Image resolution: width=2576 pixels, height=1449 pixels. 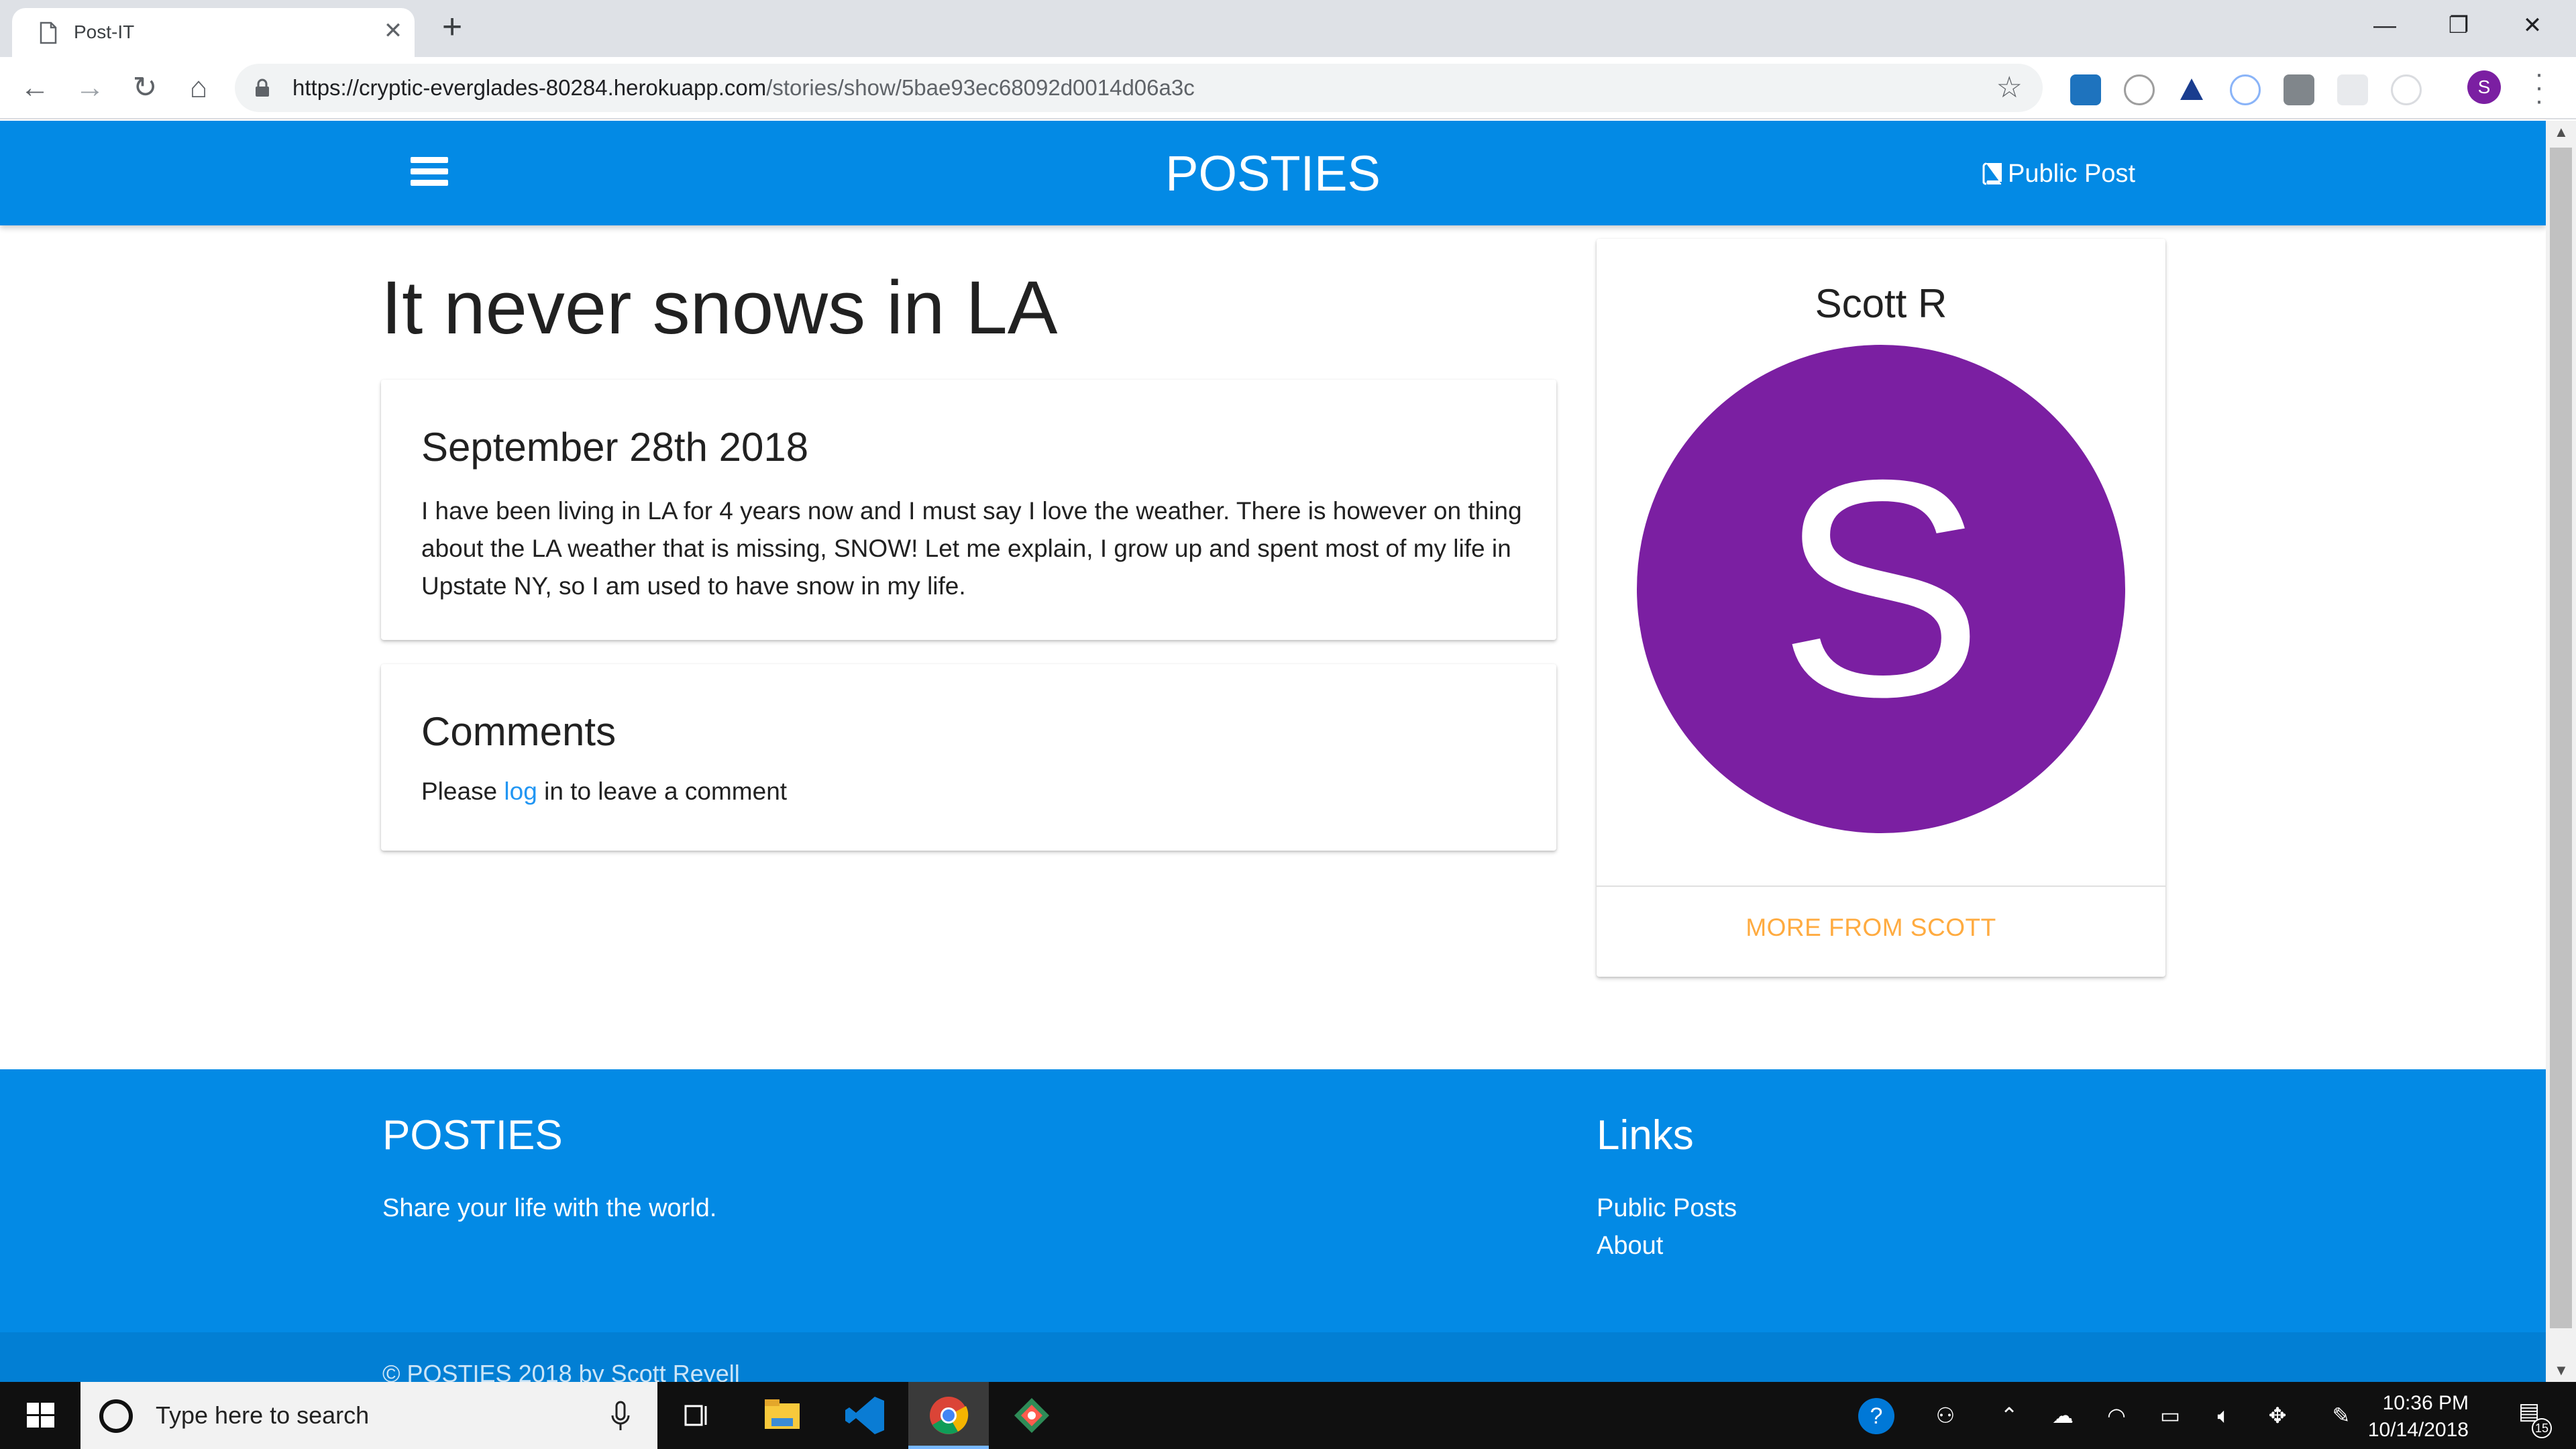 I want to click on git-kraken-icon, so click(x=1031, y=1415).